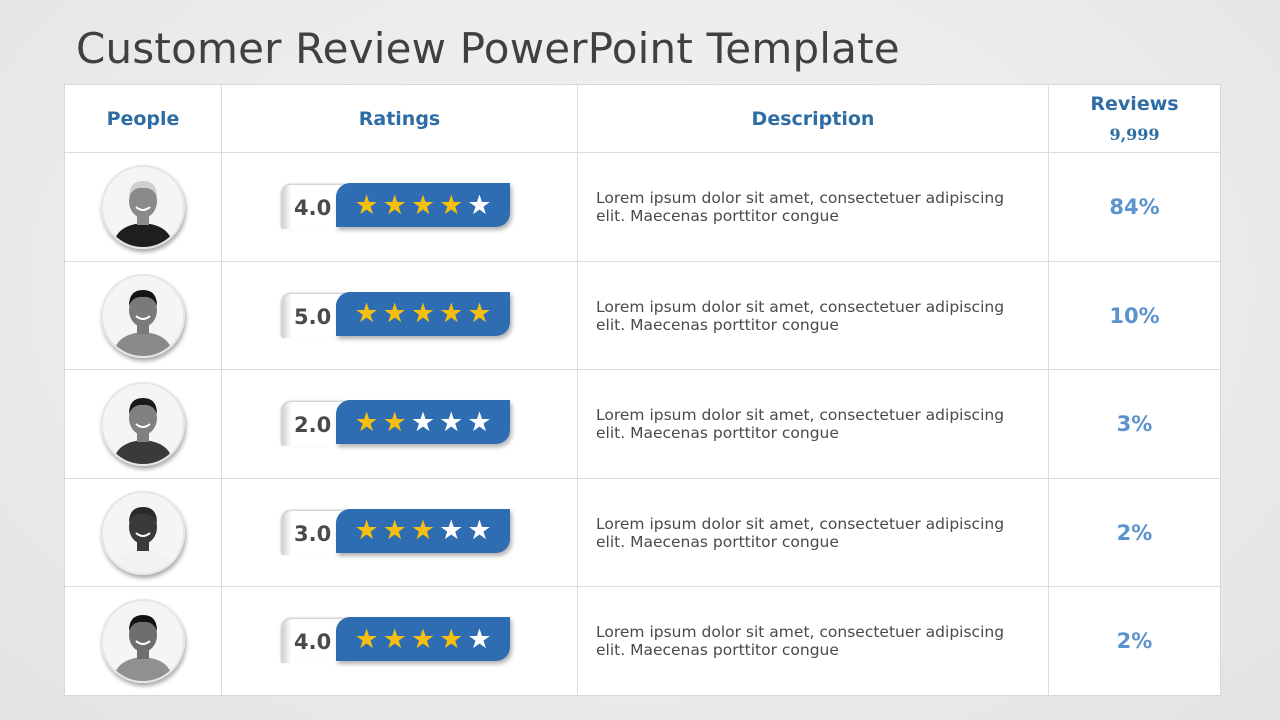  I want to click on cell-rating: 3.0 ★ ★ ★ ★ ★, so click(400, 532).